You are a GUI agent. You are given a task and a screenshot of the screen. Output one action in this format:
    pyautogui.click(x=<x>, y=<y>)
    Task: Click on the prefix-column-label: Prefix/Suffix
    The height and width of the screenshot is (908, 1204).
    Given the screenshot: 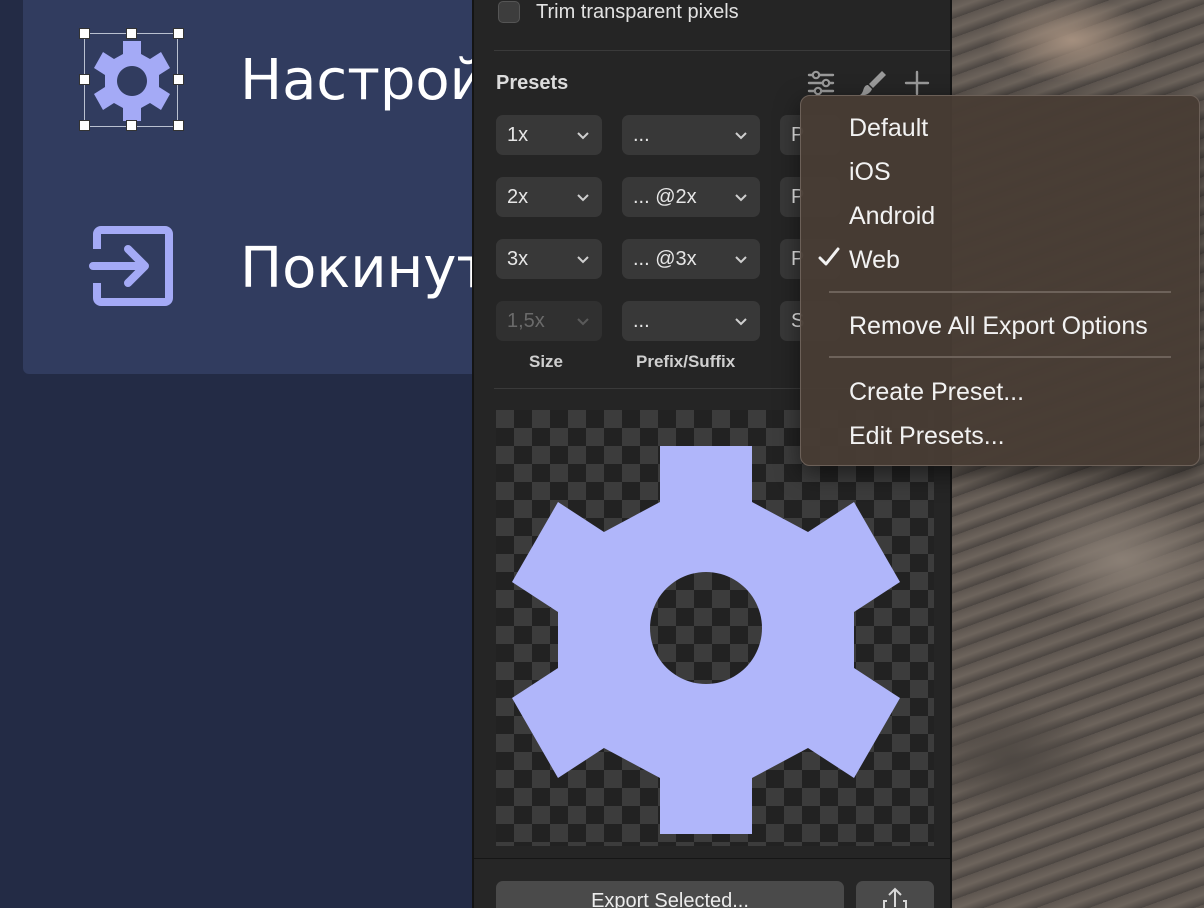 What is the action you would take?
    pyautogui.click(x=686, y=361)
    